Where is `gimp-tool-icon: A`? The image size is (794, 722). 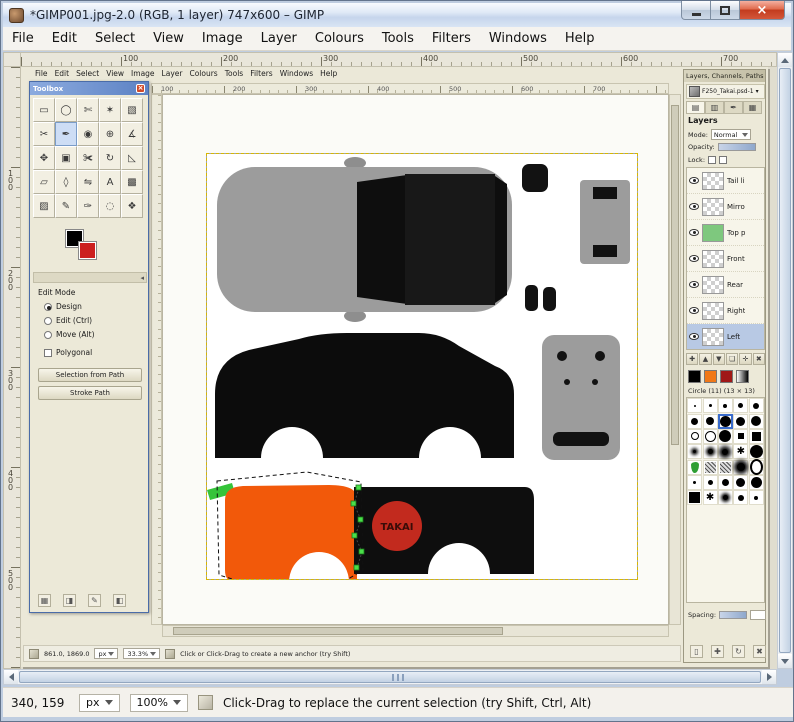 gimp-tool-icon: A is located at coordinates (110, 182).